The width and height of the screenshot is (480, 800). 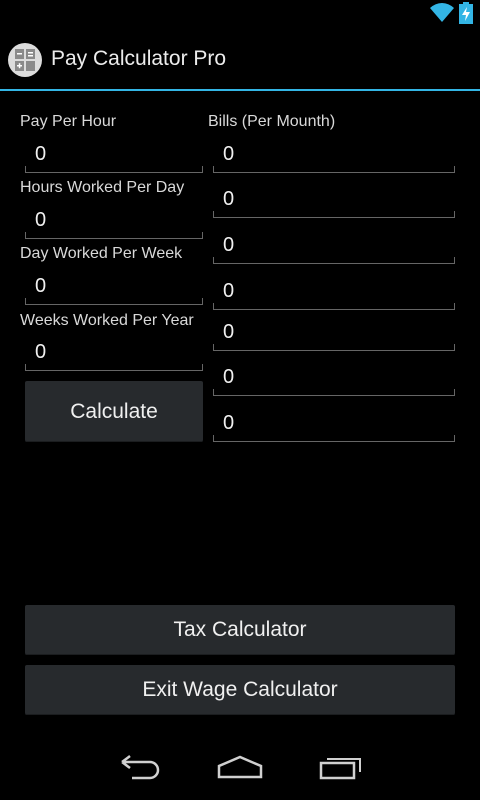 I want to click on bill-value-6: 0, so click(x=229, y=377).